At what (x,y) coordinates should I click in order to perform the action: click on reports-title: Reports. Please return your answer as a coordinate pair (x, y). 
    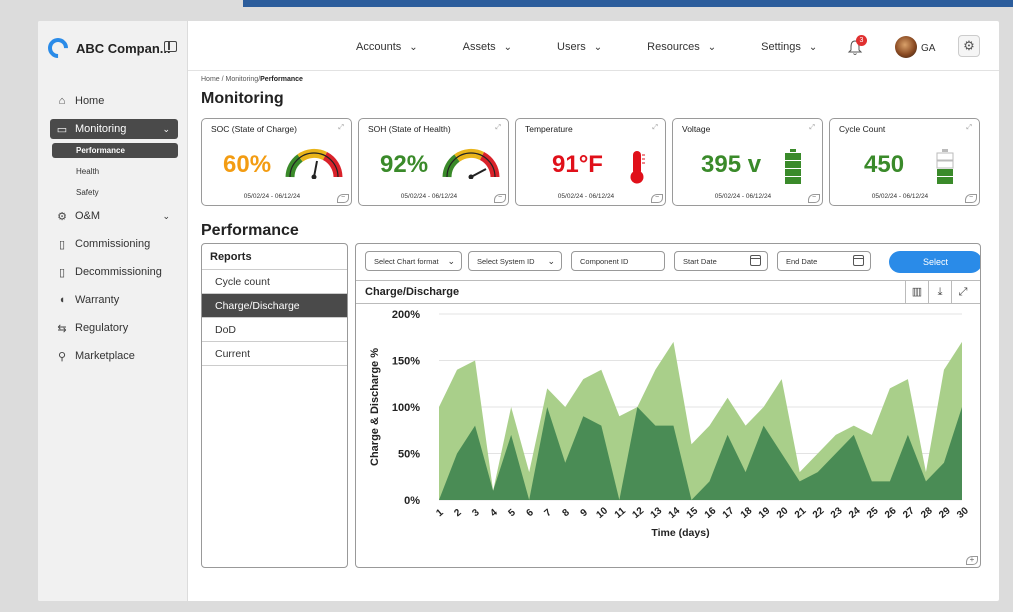
    Looking at the image, I should click on (274, 257).